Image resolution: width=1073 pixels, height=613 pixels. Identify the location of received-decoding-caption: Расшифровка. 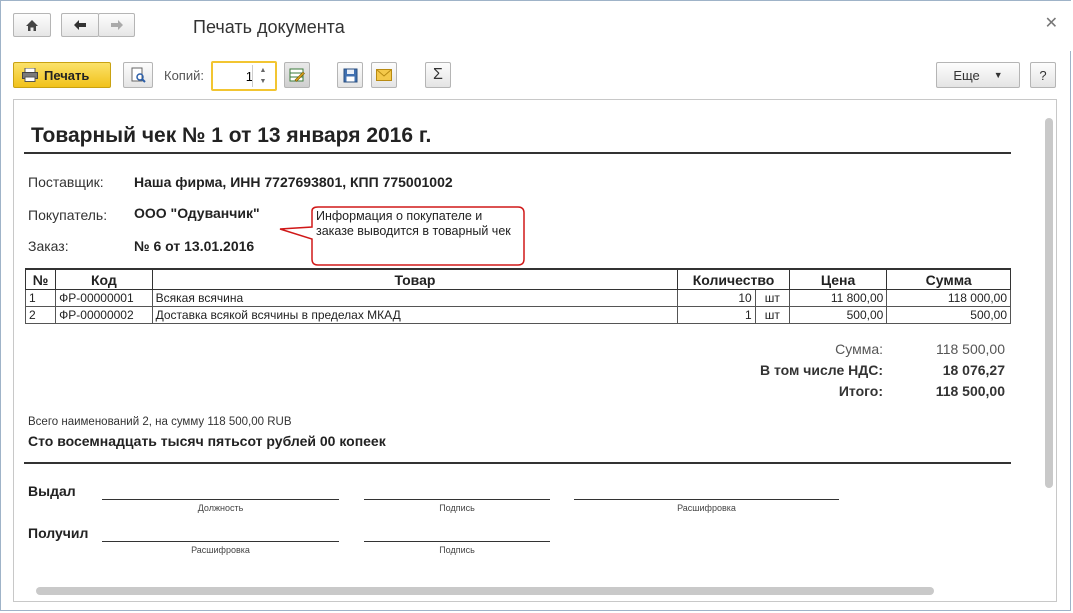
(220, 550).